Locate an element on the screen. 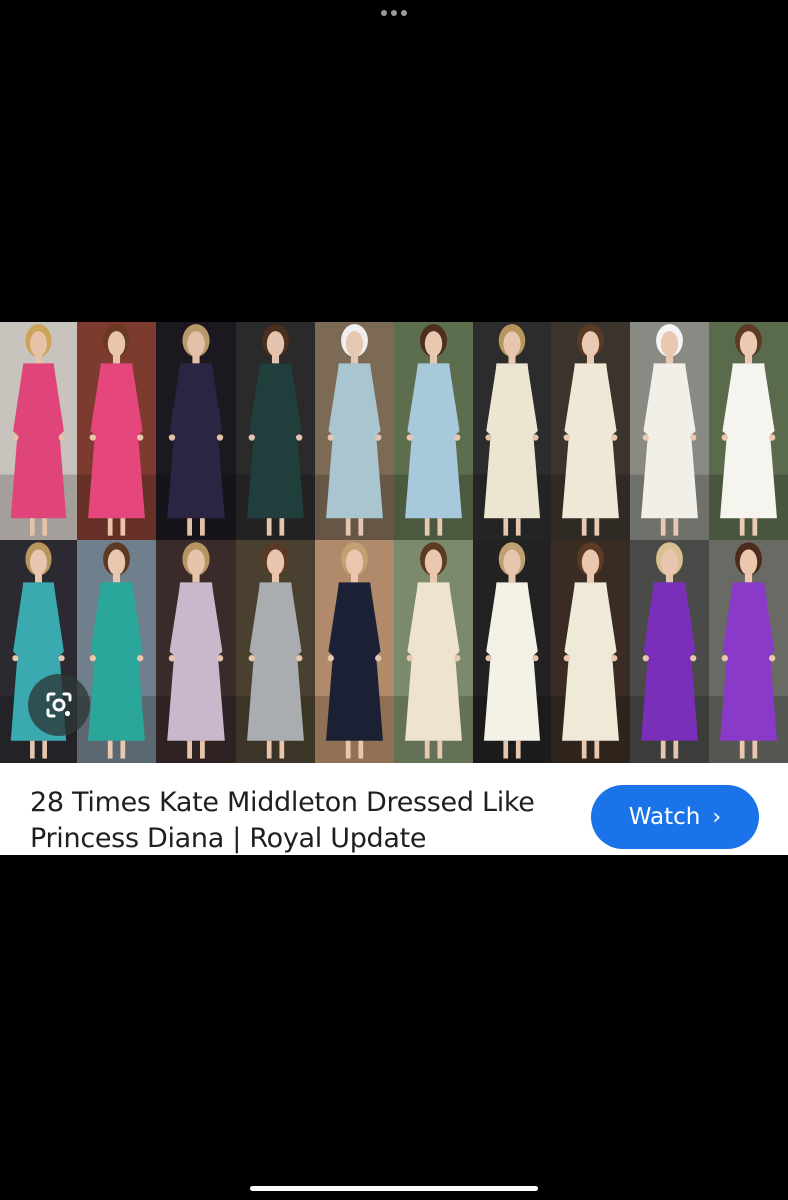 The image size is (788, 1200). home-indicator is located at coordinates (394, 1188).